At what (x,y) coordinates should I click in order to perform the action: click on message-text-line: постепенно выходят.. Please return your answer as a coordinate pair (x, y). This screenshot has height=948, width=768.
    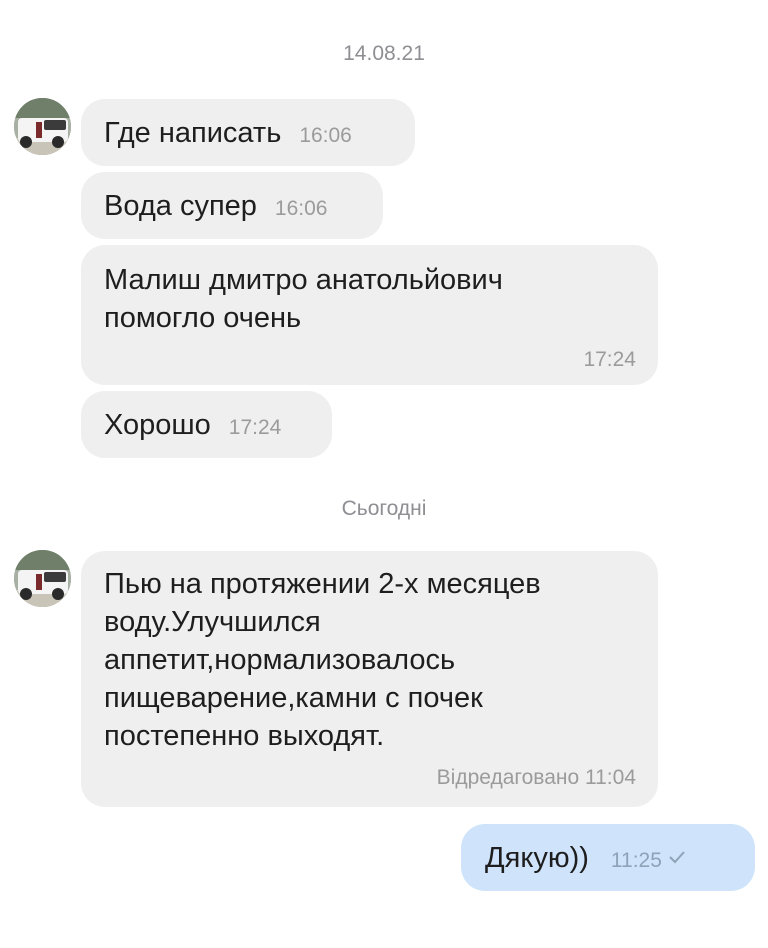
    Looking at the image, I should click on (244, 736).